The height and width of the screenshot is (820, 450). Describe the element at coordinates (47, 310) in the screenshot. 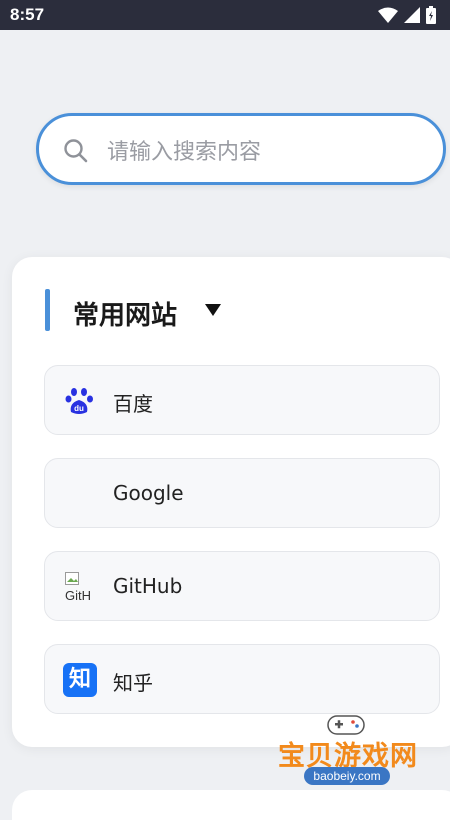

I see `section-accent-bar` at that location.